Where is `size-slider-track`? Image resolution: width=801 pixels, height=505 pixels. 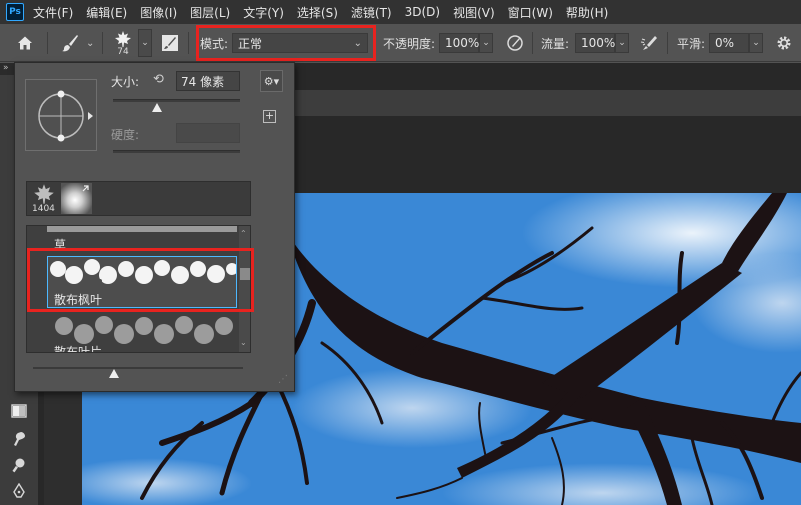 size-slider-track is located at coordinates (176, 100).